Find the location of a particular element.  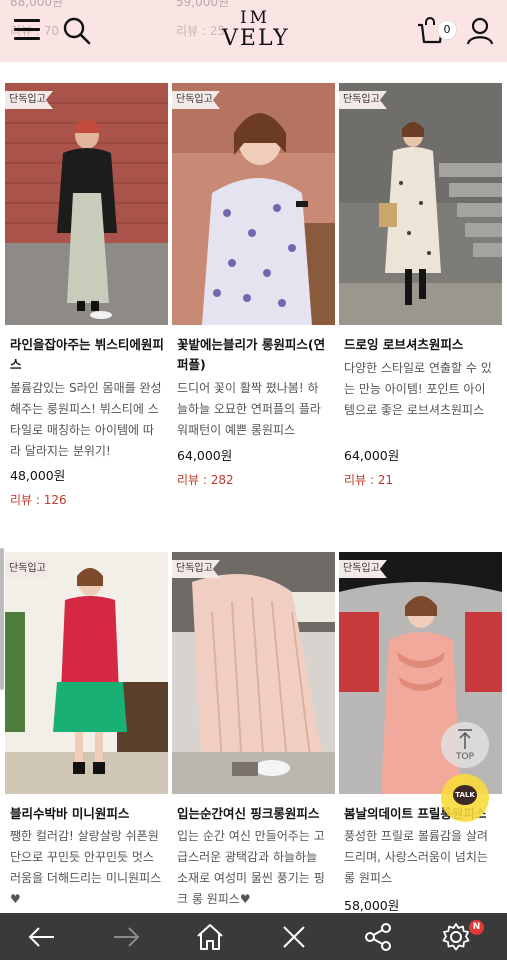

talk-chat-button: TALK is located at coordinates (465, 798).